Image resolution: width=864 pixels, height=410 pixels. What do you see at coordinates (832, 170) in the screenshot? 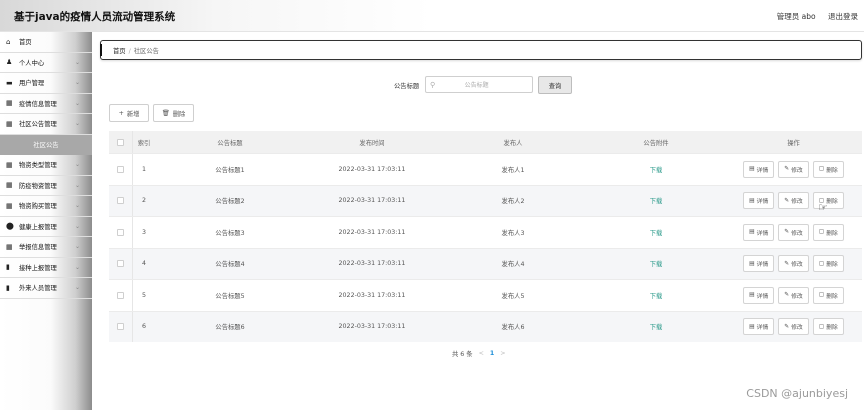
I see `delete-label: 删除` at bounding box center [832, 170].